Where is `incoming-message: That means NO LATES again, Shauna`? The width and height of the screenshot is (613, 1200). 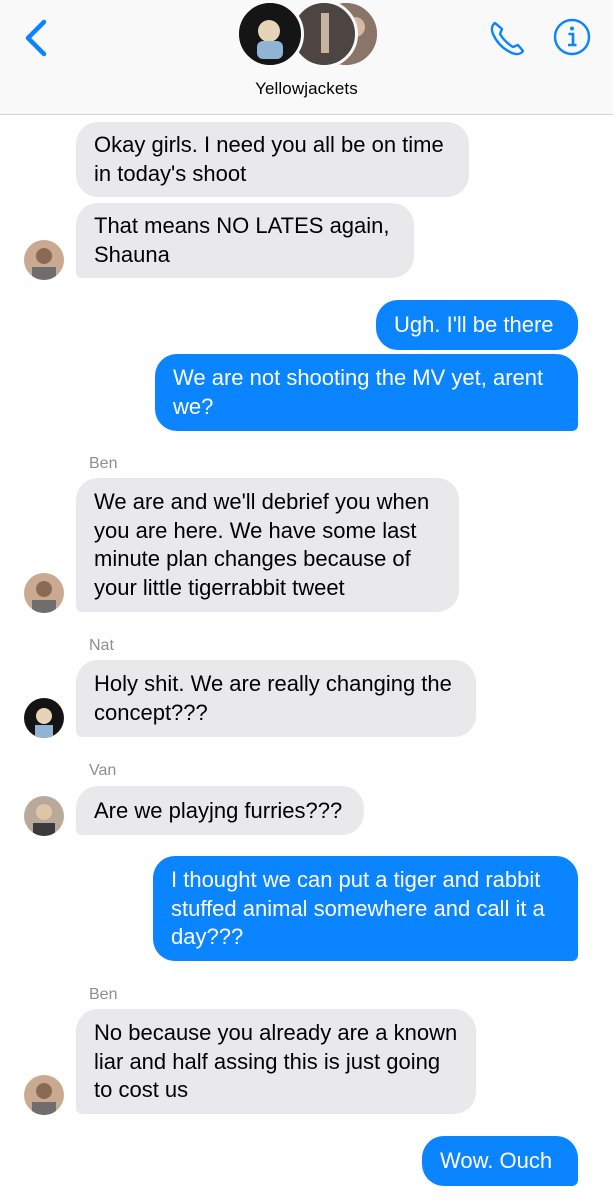 incoming-message: That means NO LATES again, Shauna is located at coordinates (245, 240).